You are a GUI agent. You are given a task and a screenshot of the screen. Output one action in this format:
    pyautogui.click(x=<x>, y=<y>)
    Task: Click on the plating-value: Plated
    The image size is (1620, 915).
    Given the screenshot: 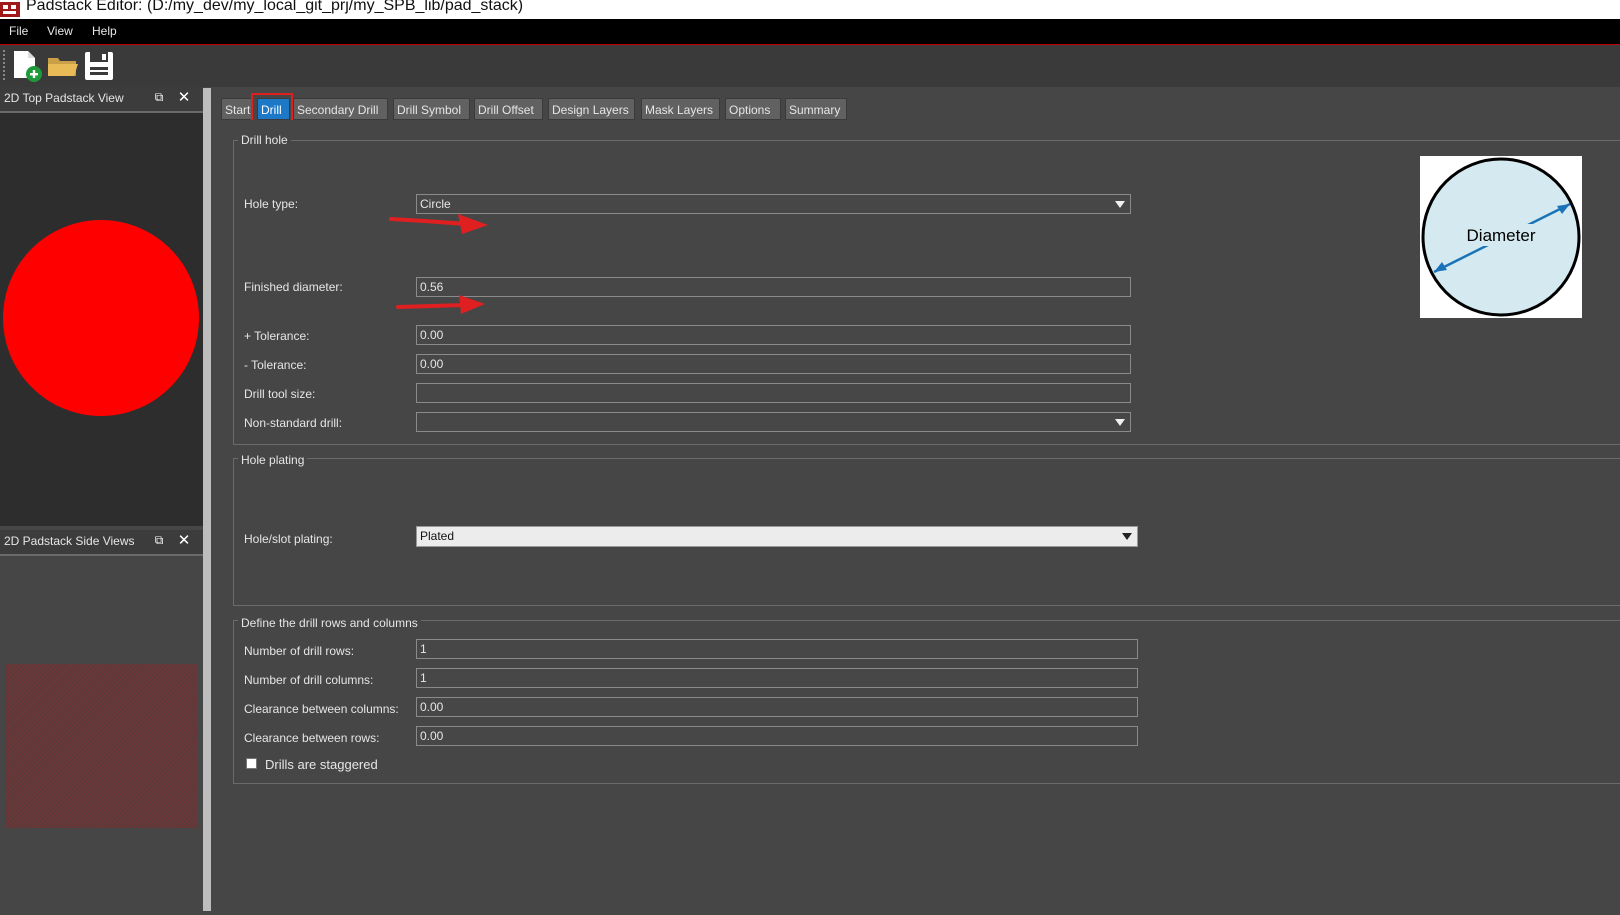 What is the action you would take?
    pyautogui.click(x=437, y=536)
    